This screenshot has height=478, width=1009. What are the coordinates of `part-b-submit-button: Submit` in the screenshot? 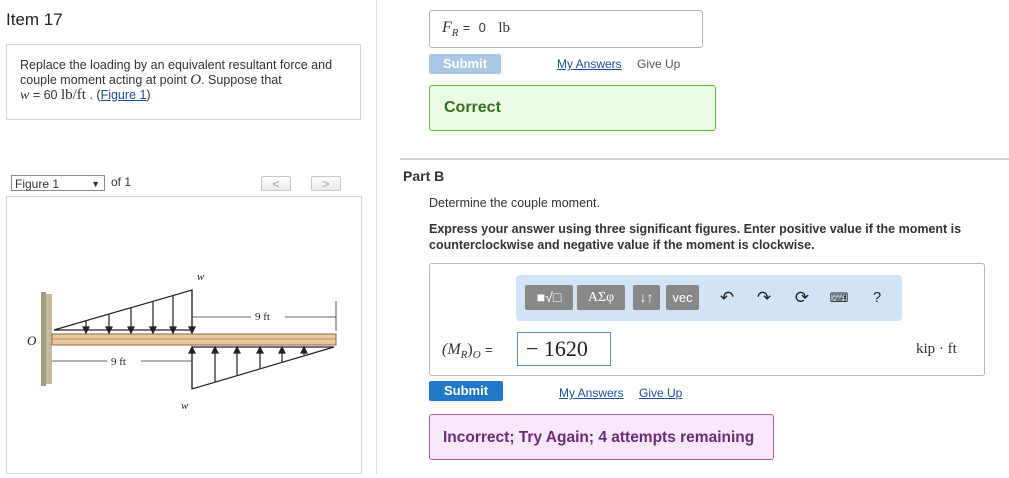 It's located at (466, 391).